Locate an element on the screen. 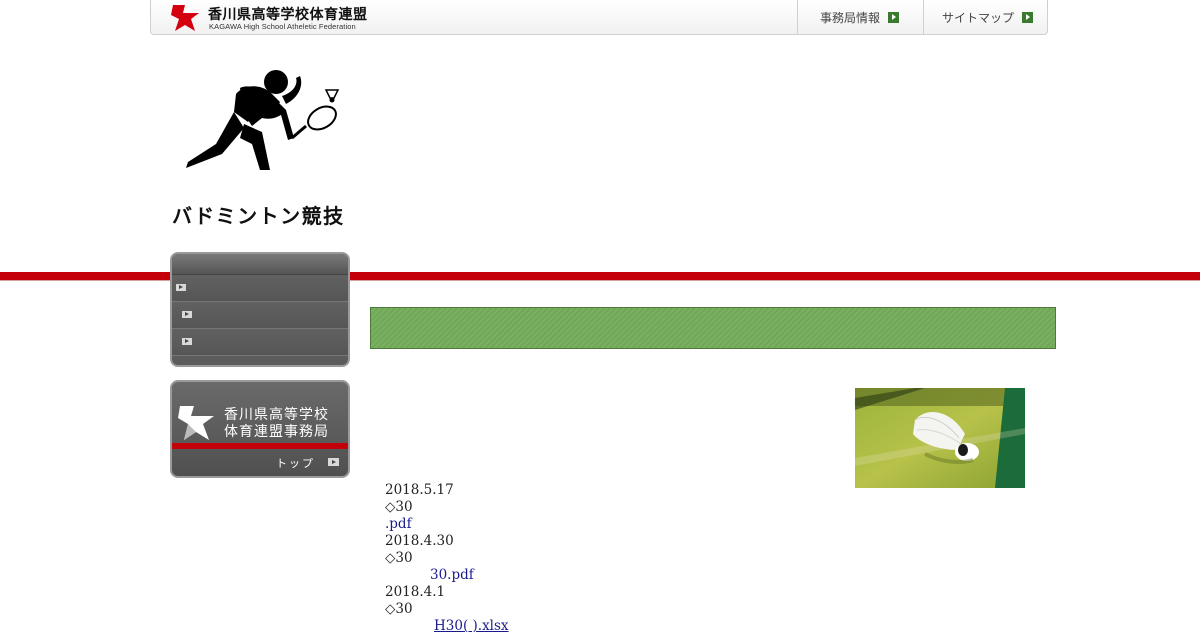  shuttlecock-photo is located at coordinates (940, 438).